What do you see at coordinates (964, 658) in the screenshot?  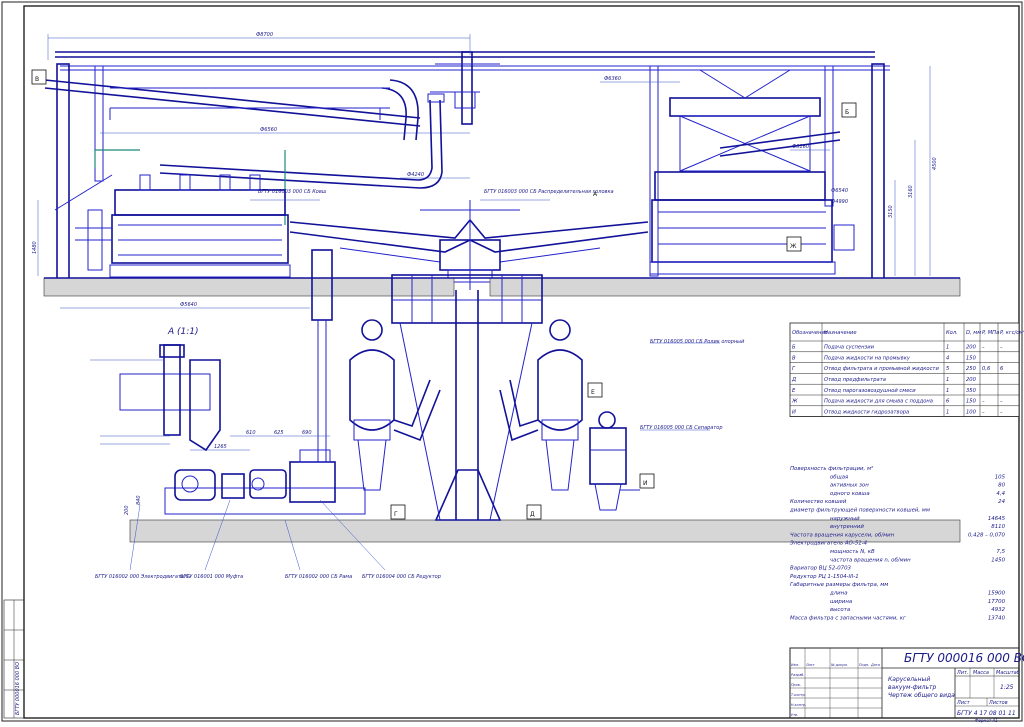 I see `doc-number: БГТУ 000016 000 ВО` at bounding box center [964, 658].